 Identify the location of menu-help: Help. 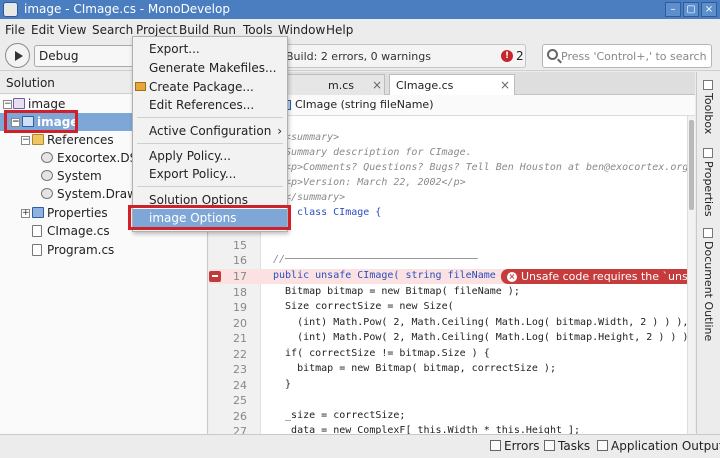
(339, 30).